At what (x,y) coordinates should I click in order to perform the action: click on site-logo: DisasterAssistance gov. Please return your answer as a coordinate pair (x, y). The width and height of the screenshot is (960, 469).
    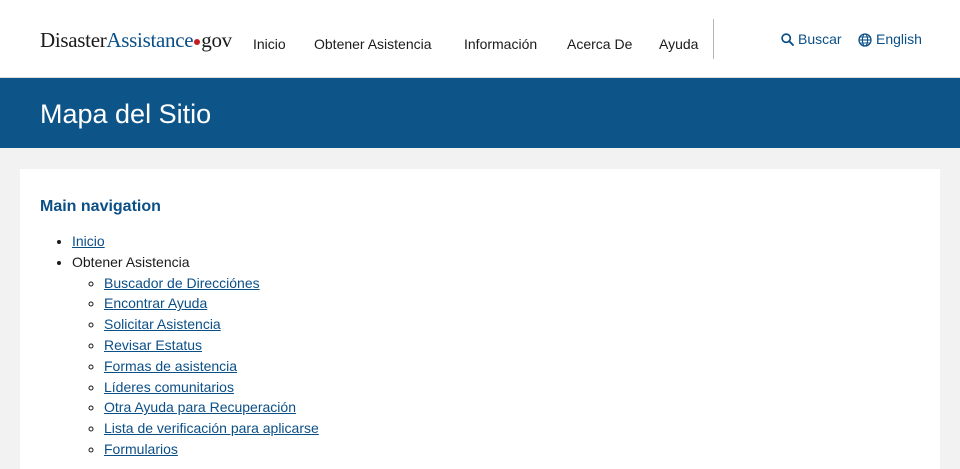
    Looking at the image, I should click on (136, 40).